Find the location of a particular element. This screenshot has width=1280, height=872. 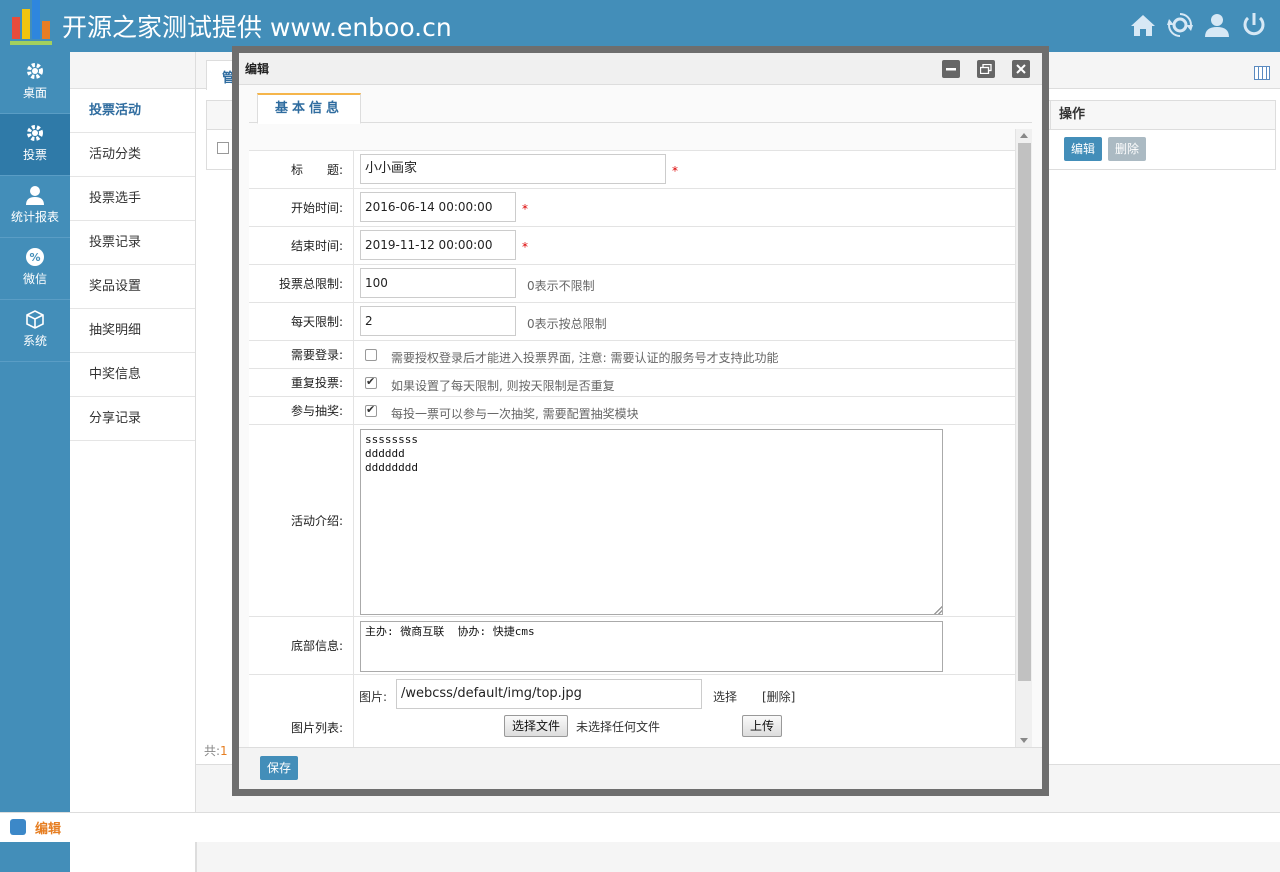

form-row-title: 标 题: 小小画家 * is located at coordinates (636, 170).